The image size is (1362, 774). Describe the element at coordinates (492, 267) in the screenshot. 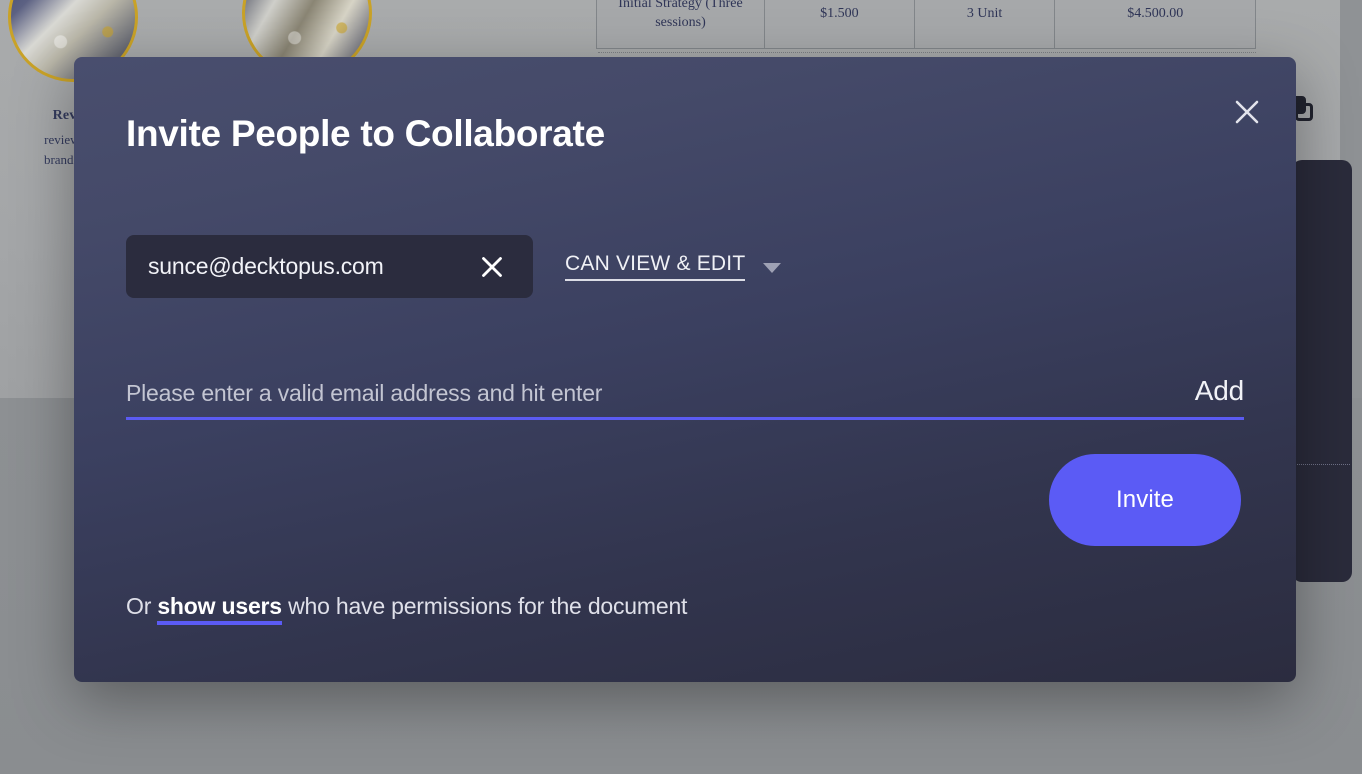

I see `remove-email-icon` at that location.